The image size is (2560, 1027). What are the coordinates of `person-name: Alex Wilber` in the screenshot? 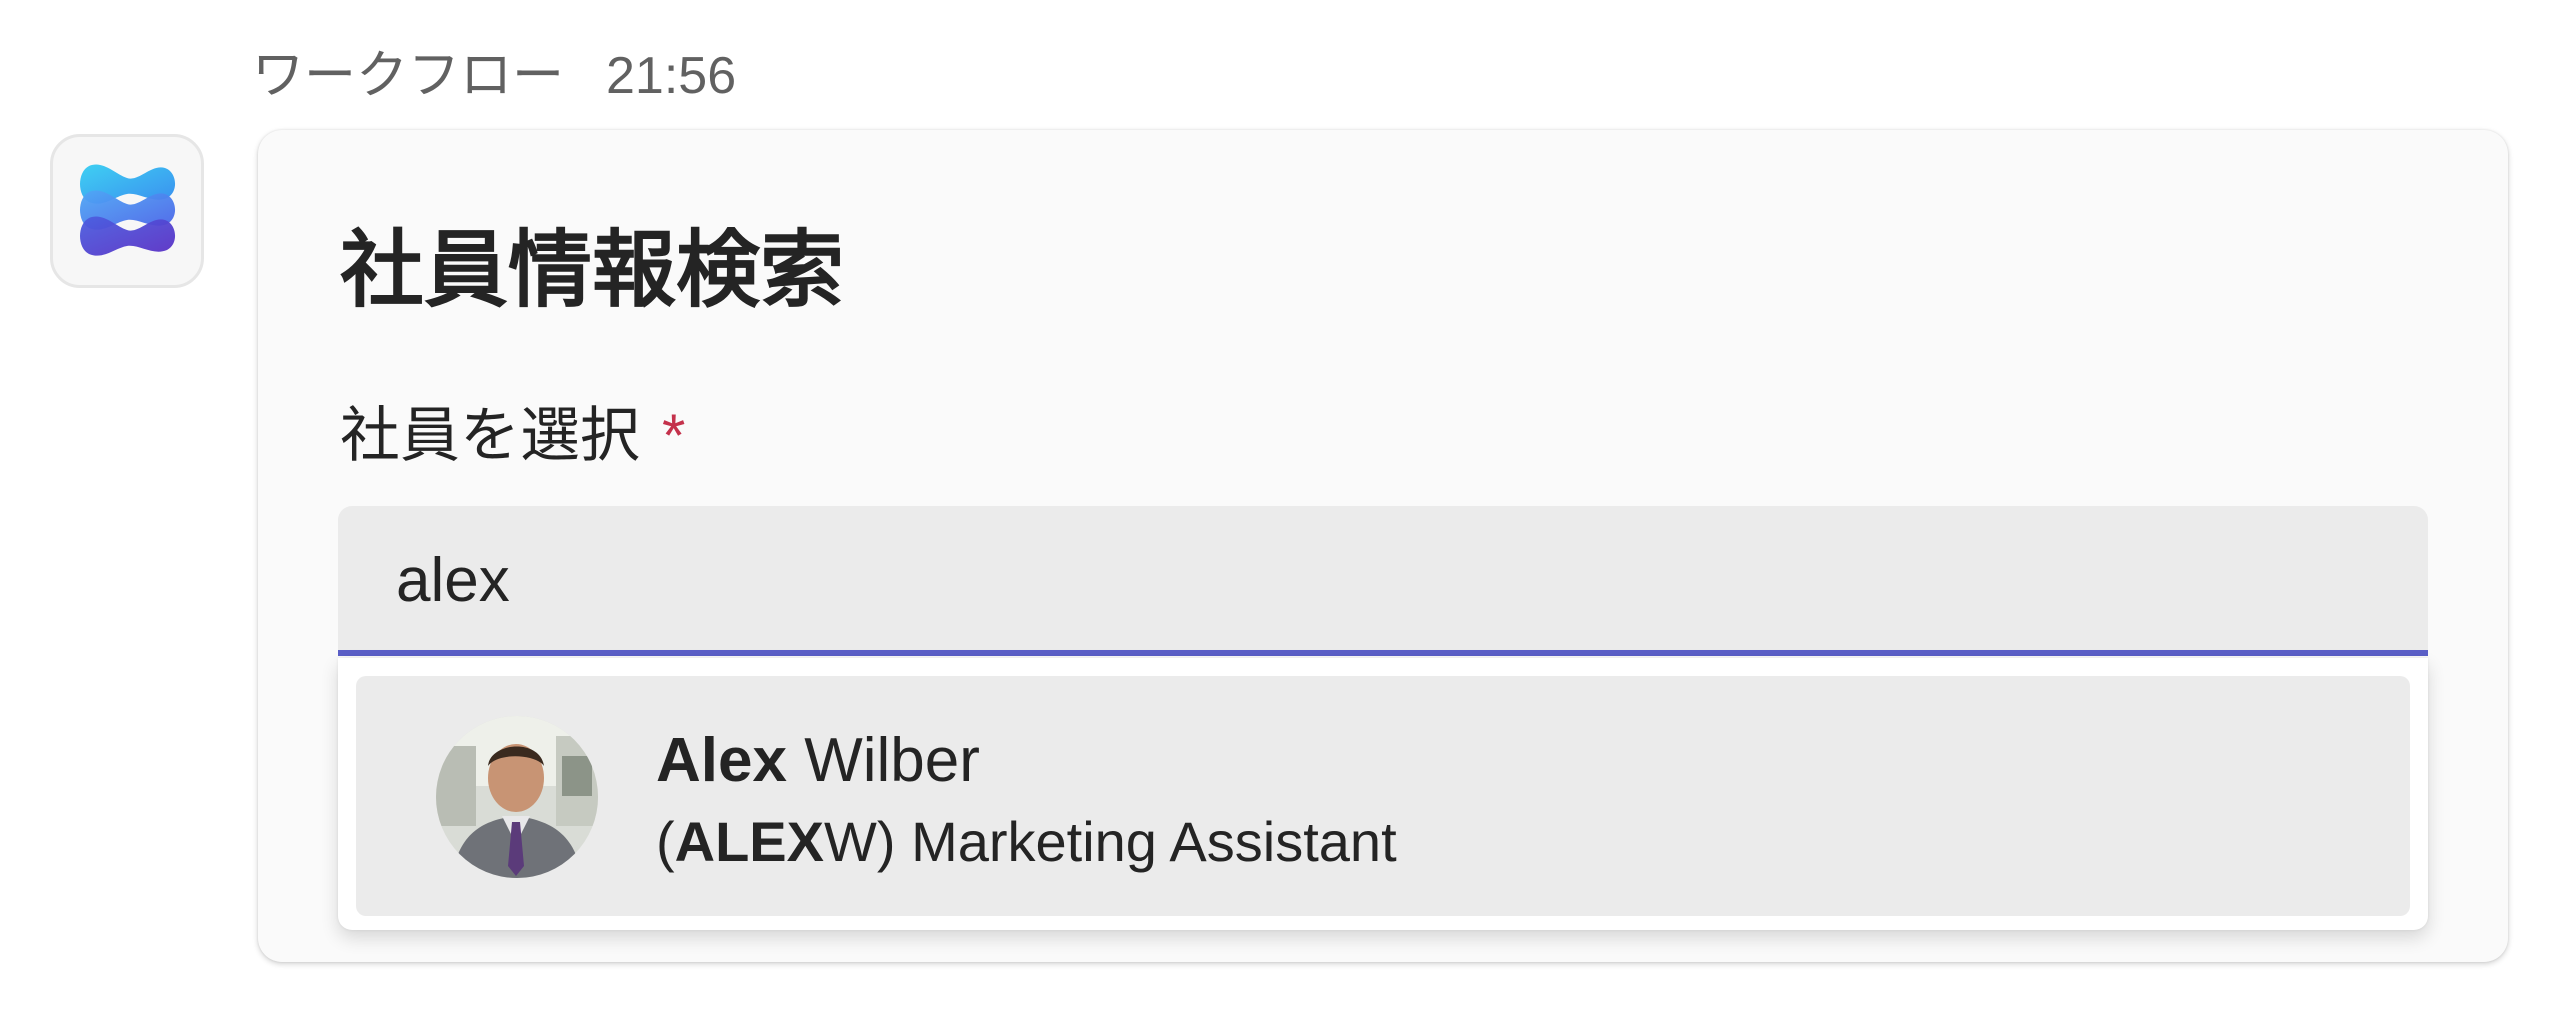 It's located at (818, 761).